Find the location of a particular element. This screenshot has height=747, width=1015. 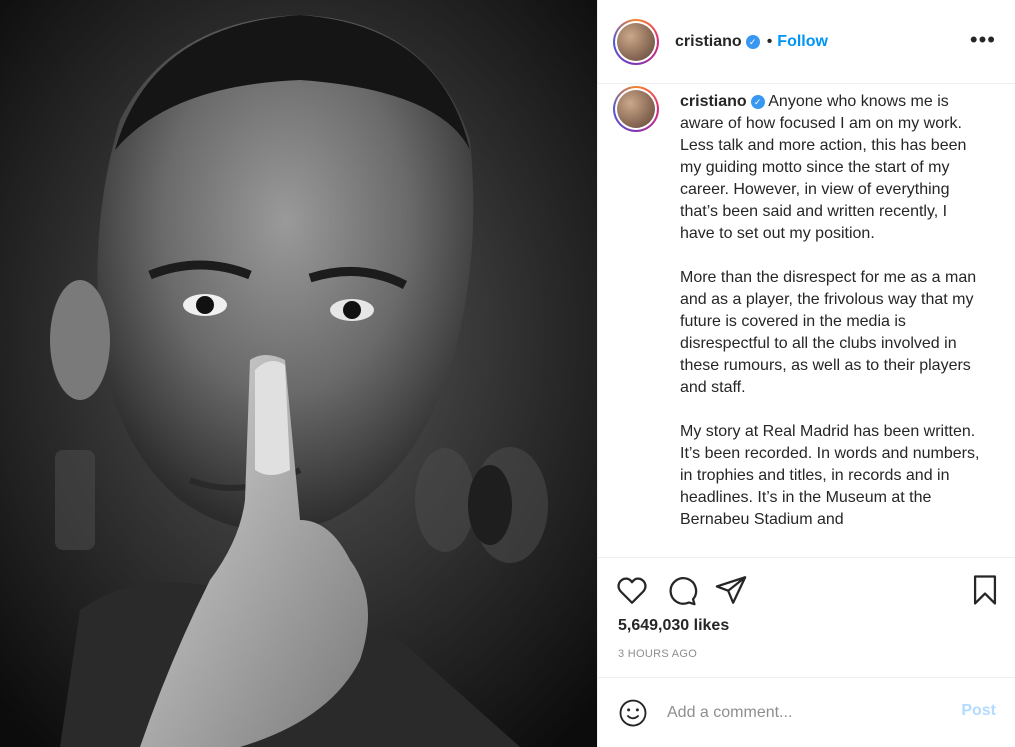

send-icon is located at coordinates (731, 590).